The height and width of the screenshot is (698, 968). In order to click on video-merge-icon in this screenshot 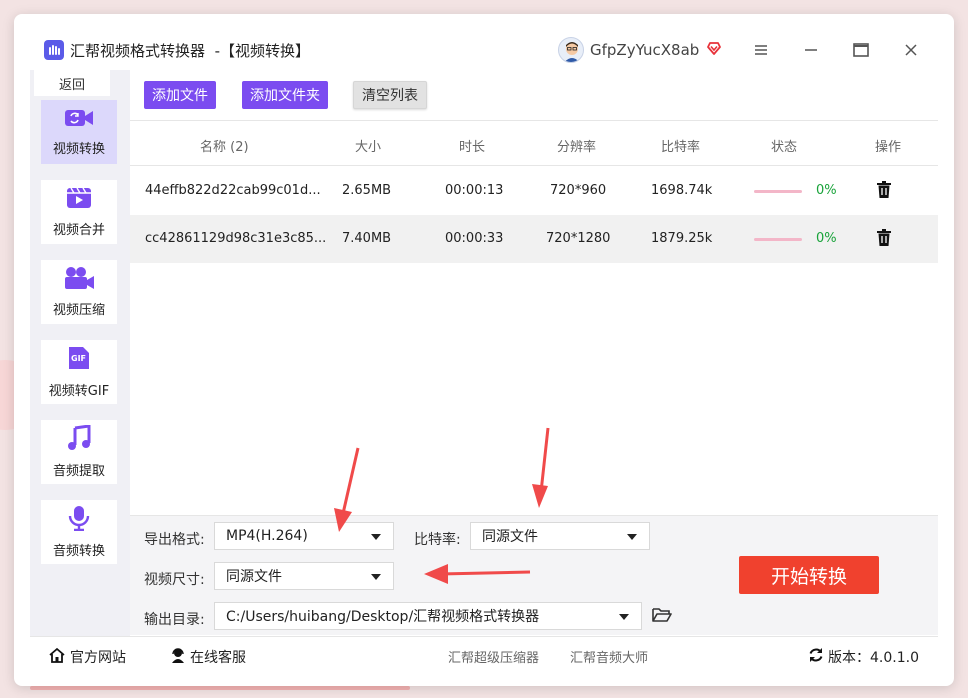, I will do `click(79, 200)`.